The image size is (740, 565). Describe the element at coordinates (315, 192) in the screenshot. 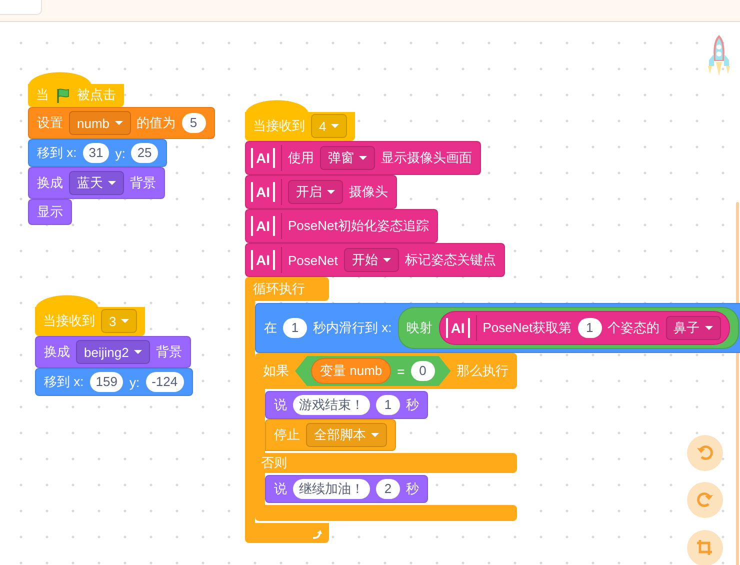

I see `dropdown: 开启` at that location.